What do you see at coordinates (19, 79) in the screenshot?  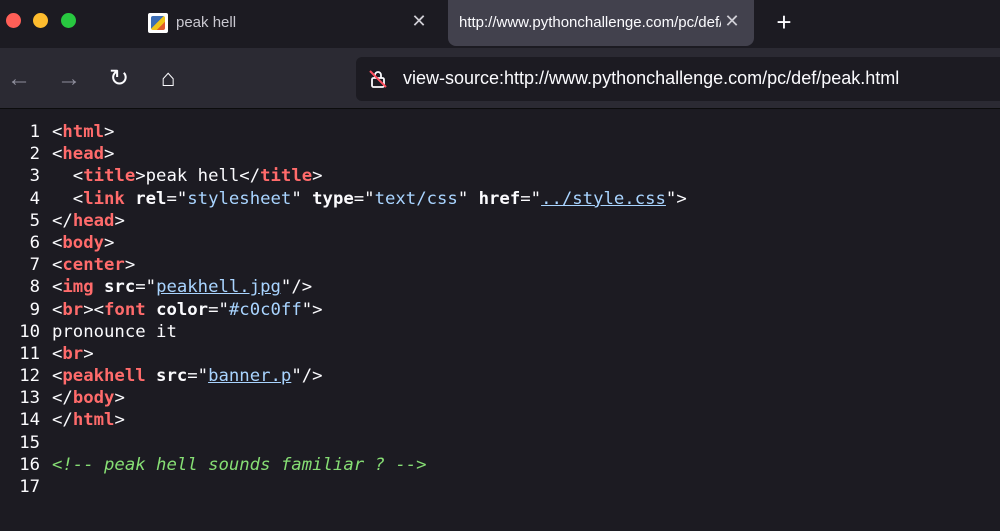 I see `back-arrow-icon: ←` at bounding box center [19, 79].